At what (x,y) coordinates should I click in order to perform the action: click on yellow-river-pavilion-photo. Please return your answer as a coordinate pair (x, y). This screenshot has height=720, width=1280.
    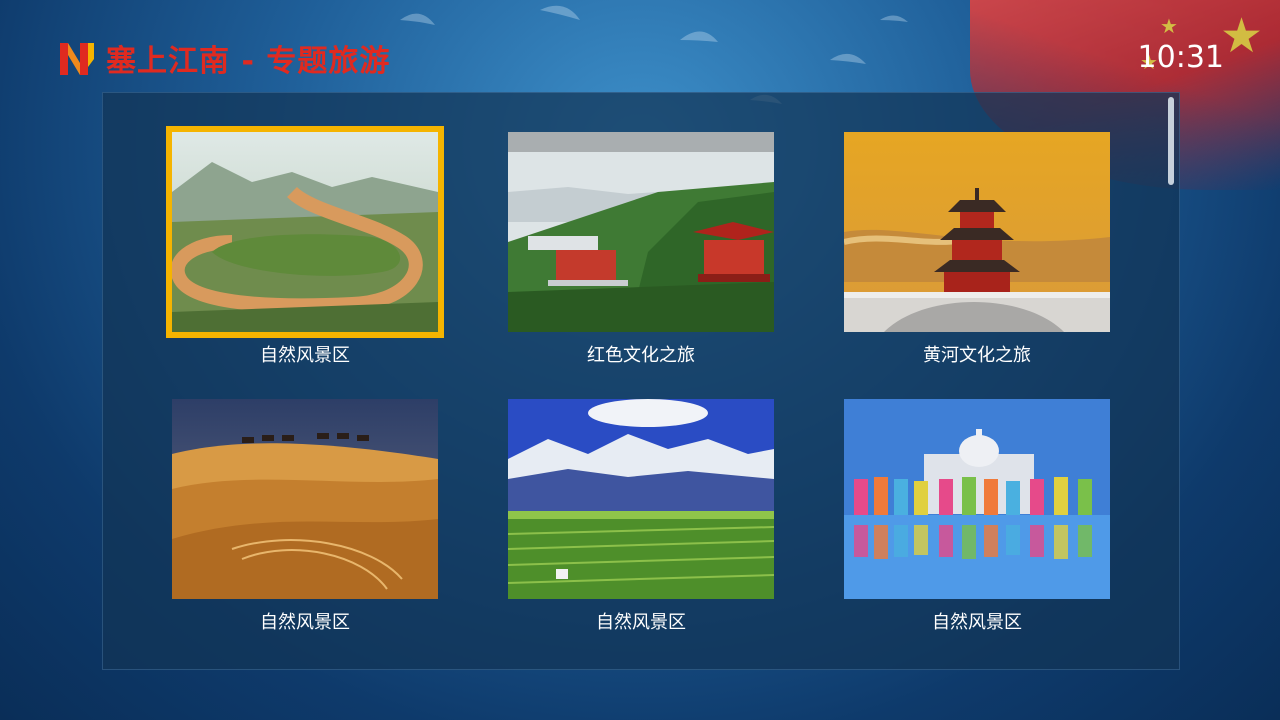
    Looking at the image, I should click on (977, 232).